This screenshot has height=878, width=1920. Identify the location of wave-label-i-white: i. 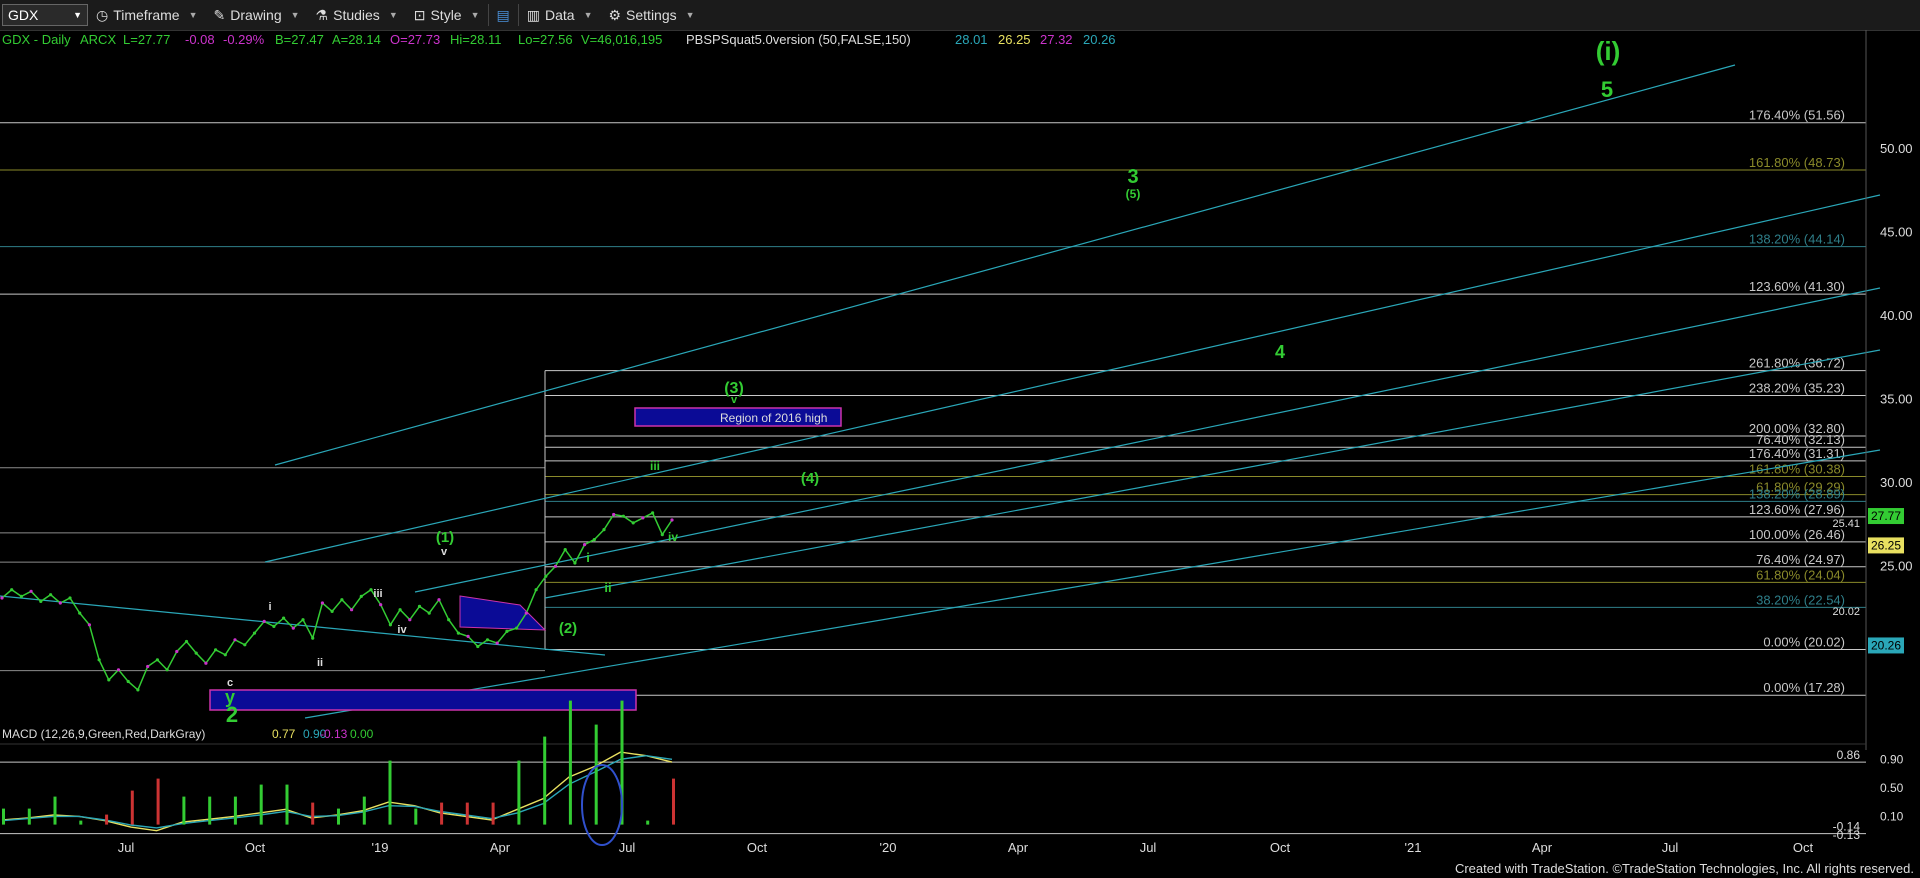
(269, 607).